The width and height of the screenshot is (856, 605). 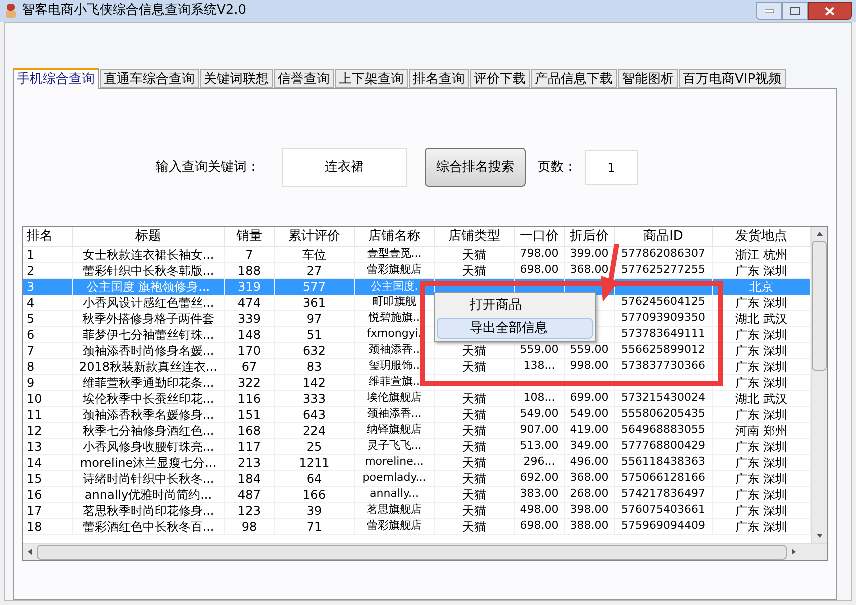 I want to click on table-cell: 123, so click(x=249, y=510).